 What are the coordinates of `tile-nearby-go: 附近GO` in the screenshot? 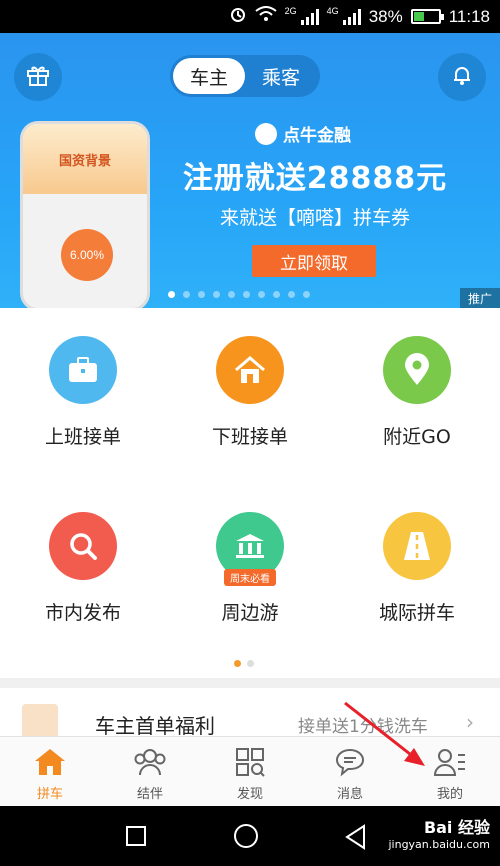 It's located at (417, 383).